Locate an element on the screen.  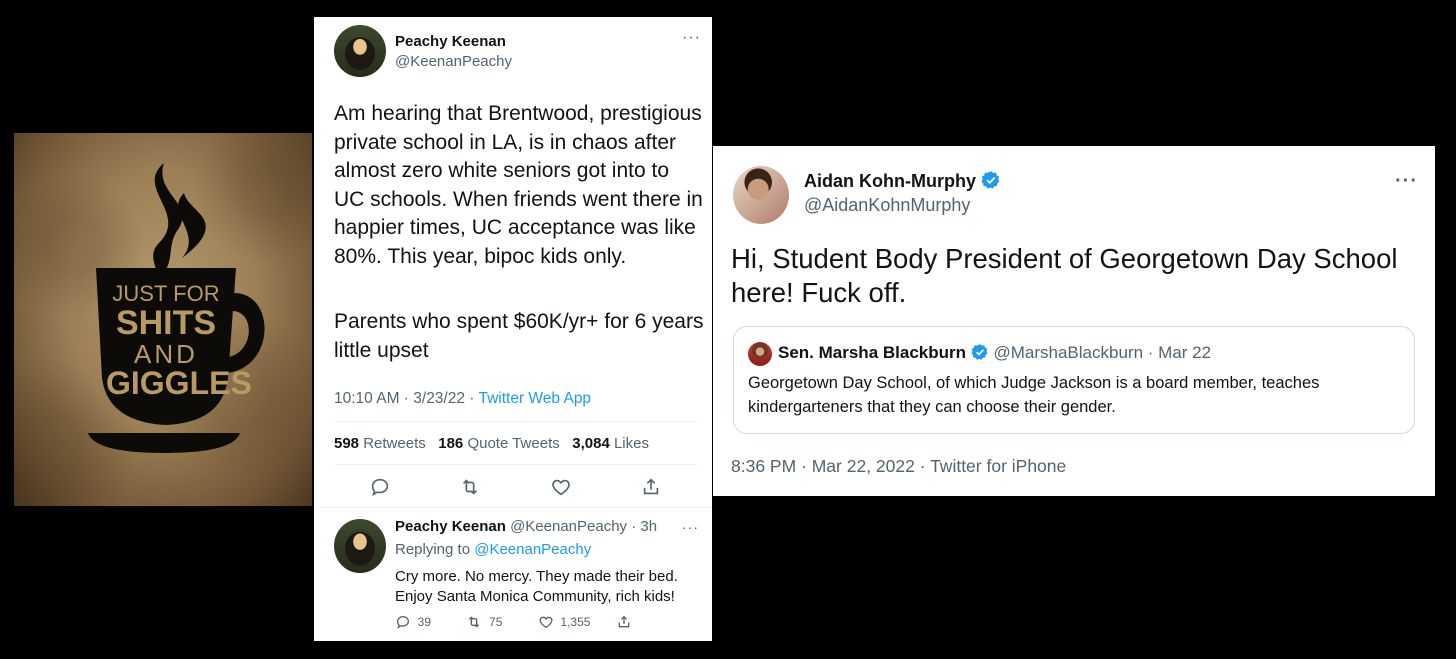
poster-line3: AND is located at coordinates (166, 354).